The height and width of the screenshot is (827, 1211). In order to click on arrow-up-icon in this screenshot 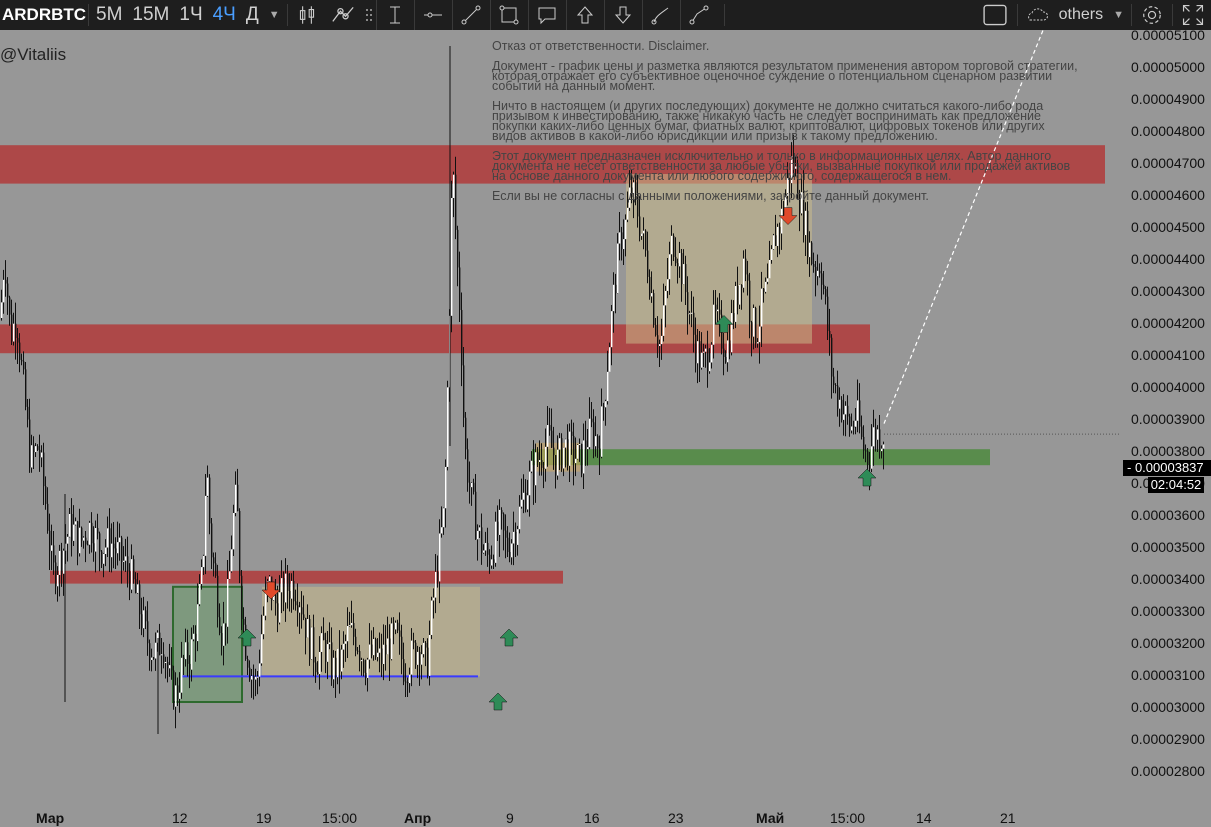, I will do `click(584, 15)`.